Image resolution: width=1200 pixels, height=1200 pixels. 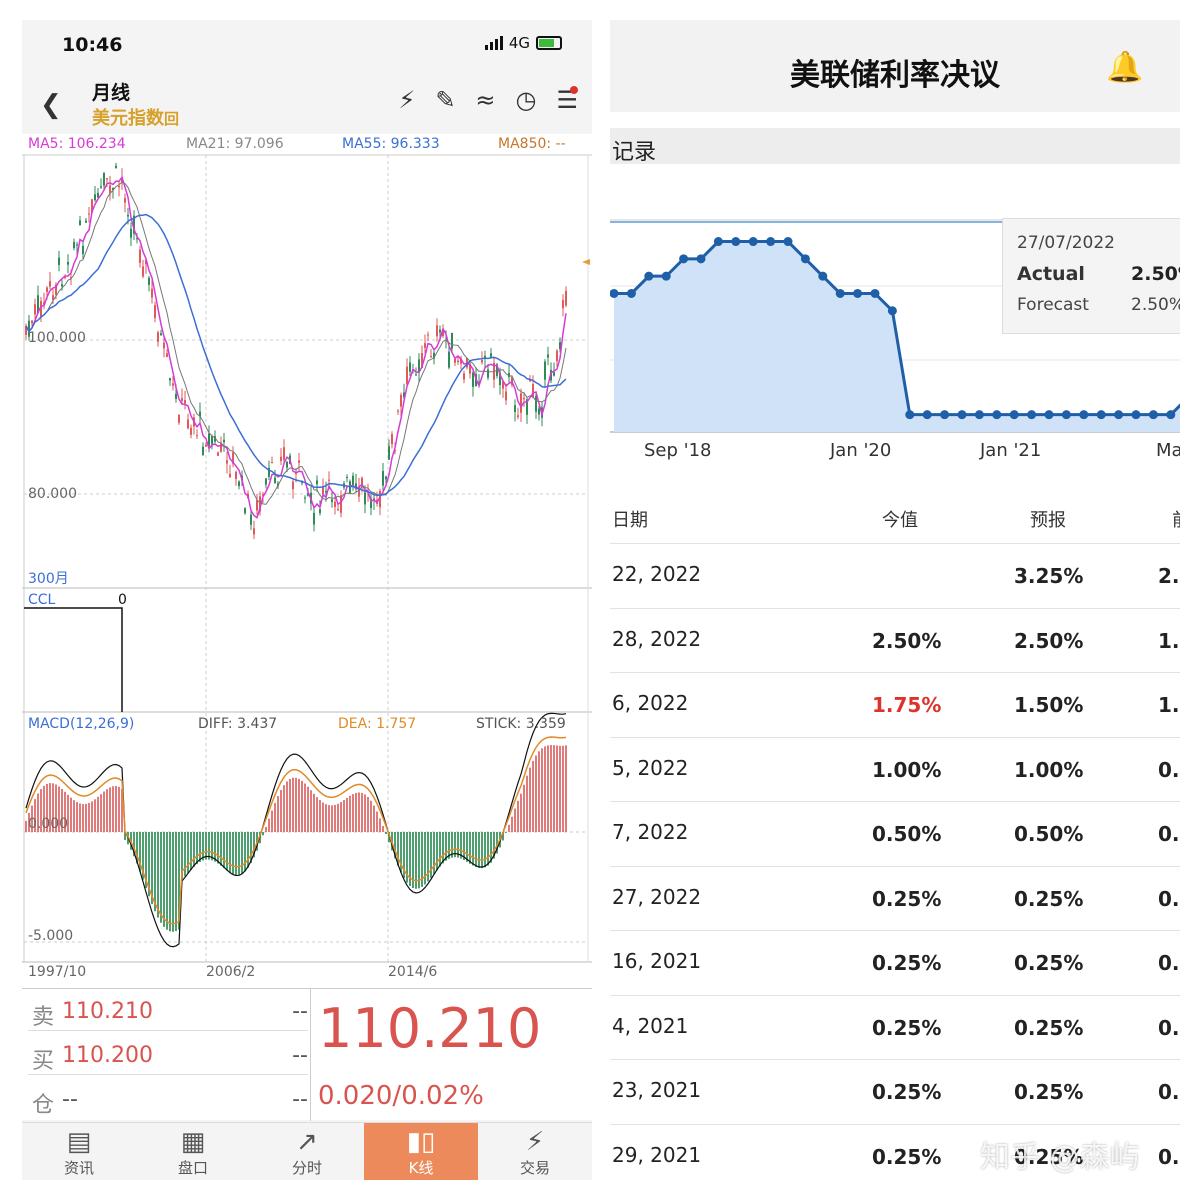 I want to click on indicator-icon: ≈, so click(x=485, y=100).